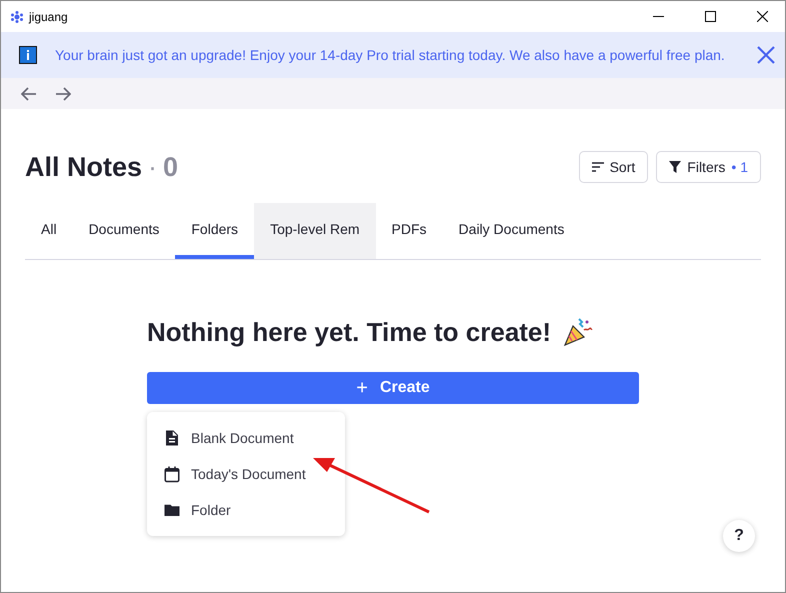 This screenshot has height=593, width=786. I want to click on forward-arrow-icon, so click(63, 93).